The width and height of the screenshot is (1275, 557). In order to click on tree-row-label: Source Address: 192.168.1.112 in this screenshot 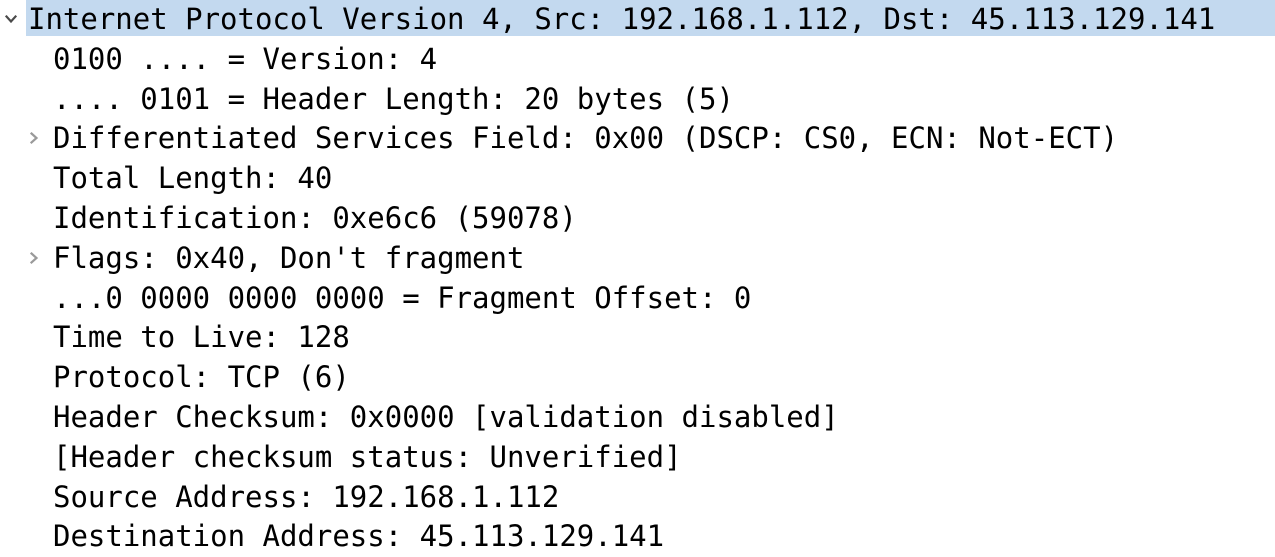, I will do `click(306, 496)`.